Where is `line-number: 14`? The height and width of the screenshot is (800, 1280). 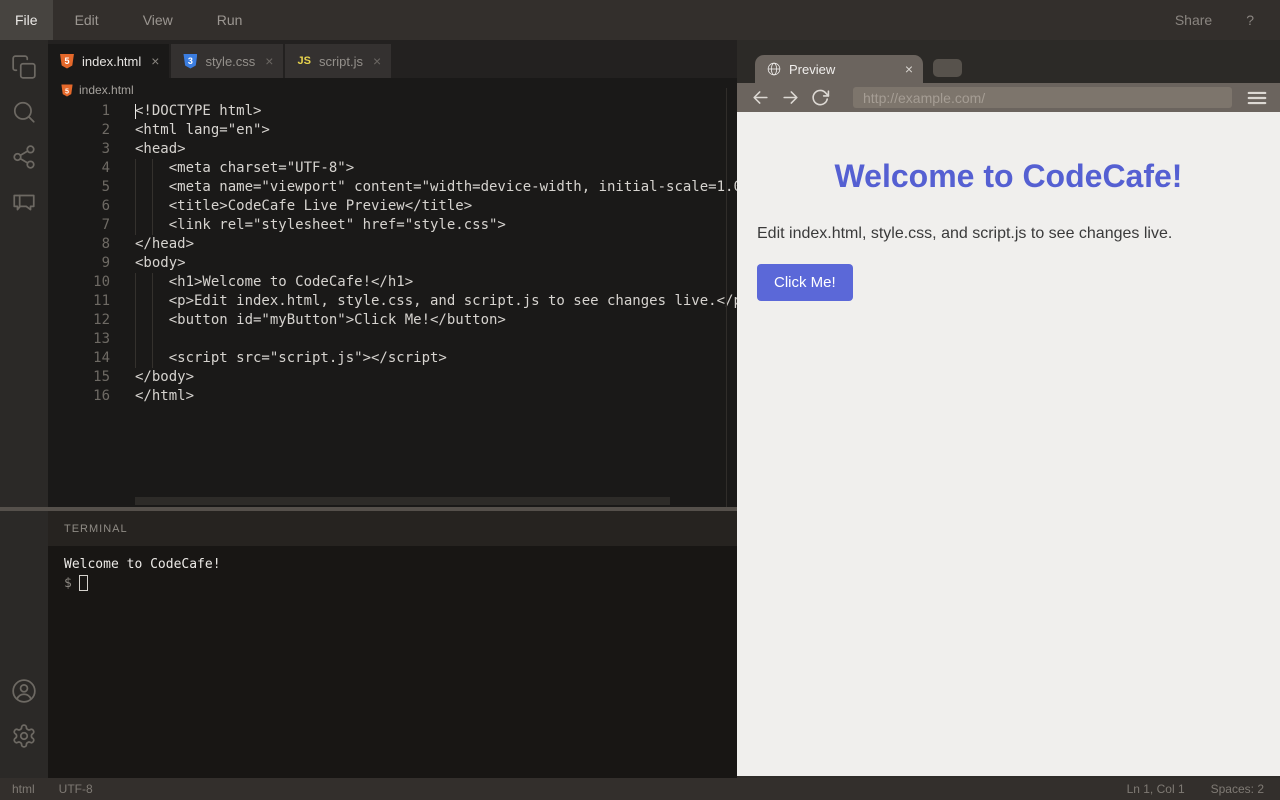 line-number: 14 is located at coordinates (101, 358).